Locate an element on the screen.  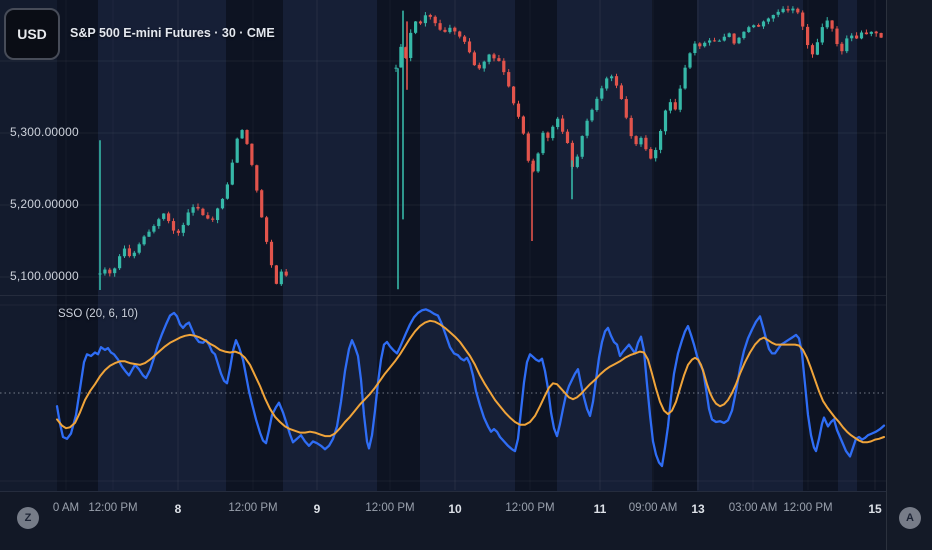
chart-legend: USD S&P 500 E-mini Futures · 30 · CME is located at coordinates (139, 34).